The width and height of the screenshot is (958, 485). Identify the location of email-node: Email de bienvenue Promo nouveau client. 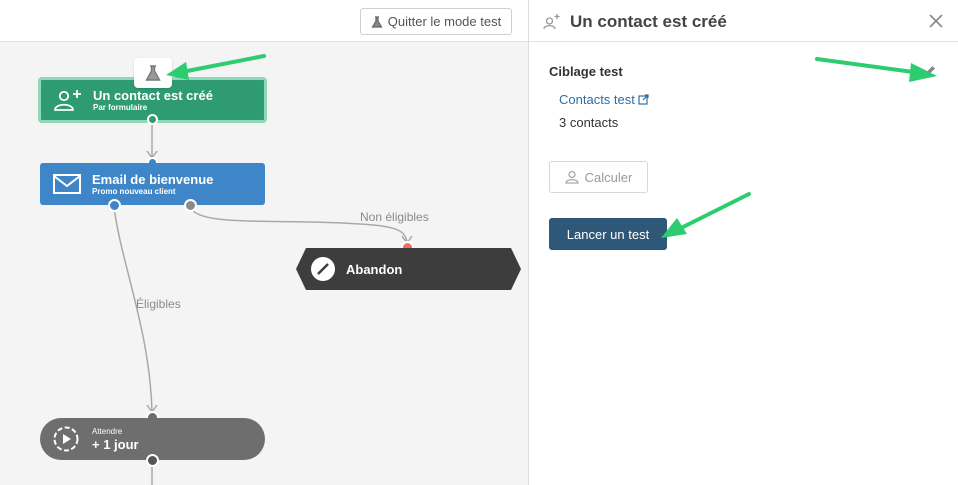
(152, 184).